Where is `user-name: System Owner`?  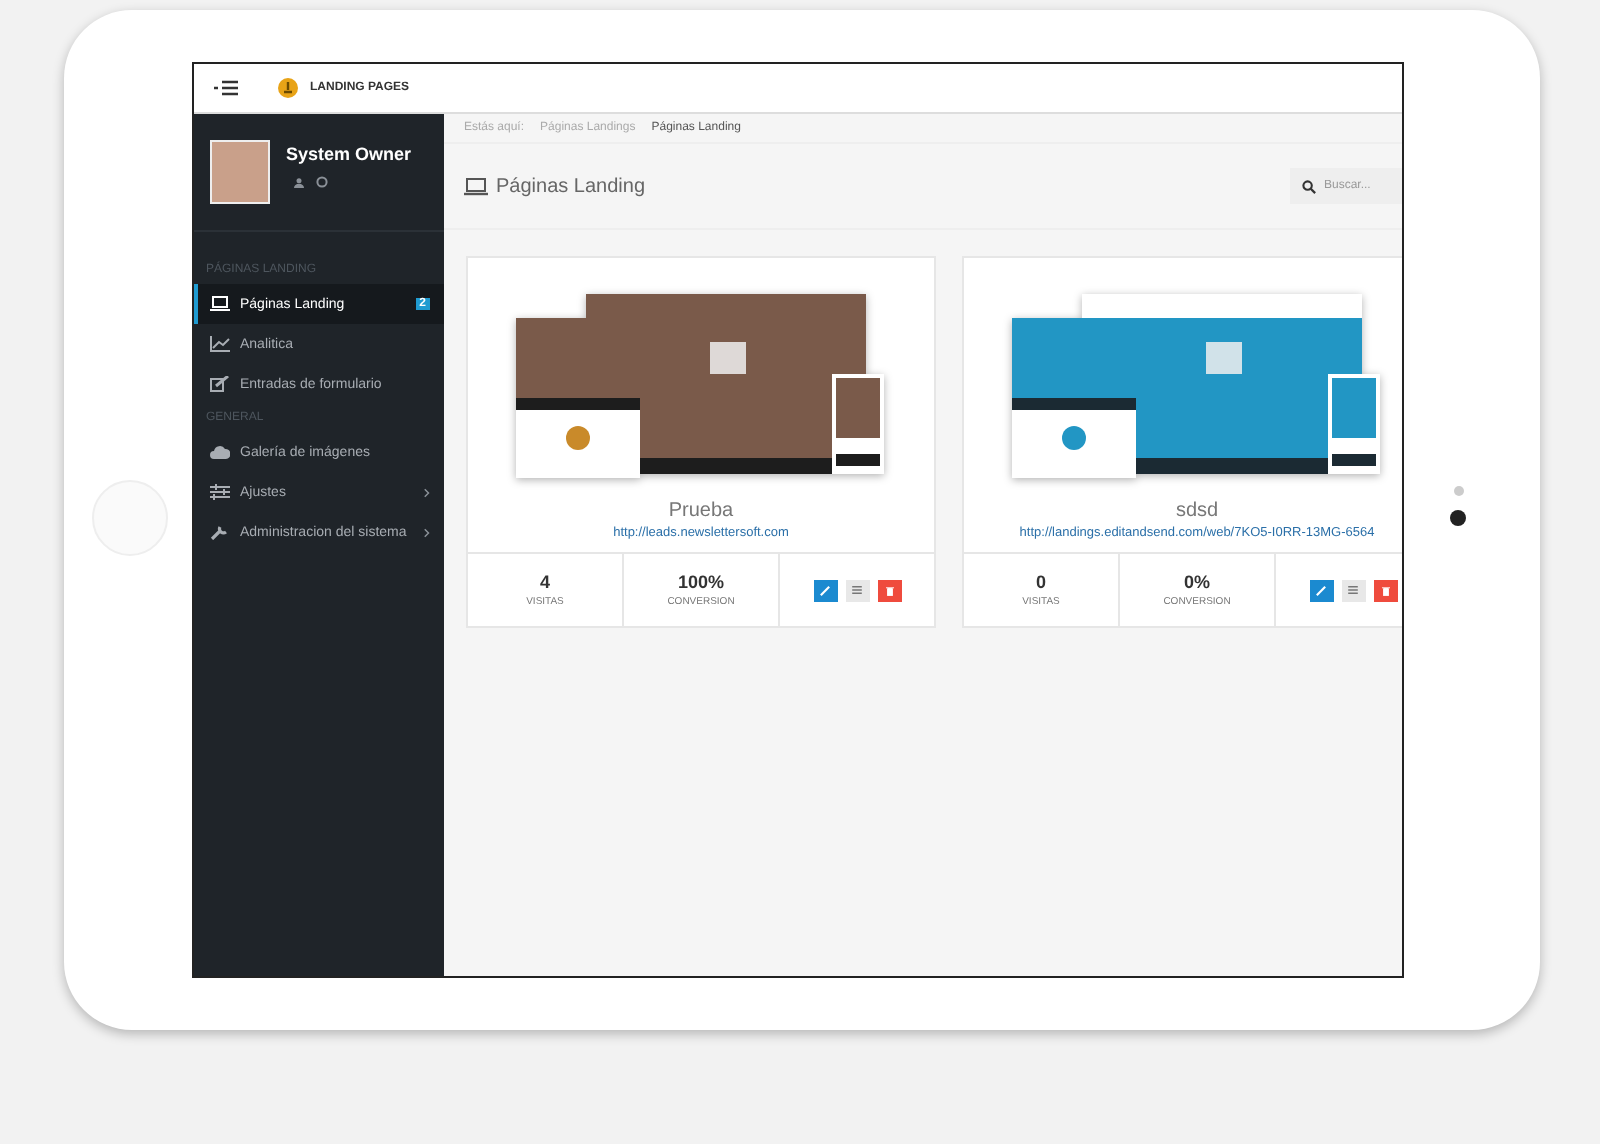 user-name: System Owner is located at coordinates (349, 154).